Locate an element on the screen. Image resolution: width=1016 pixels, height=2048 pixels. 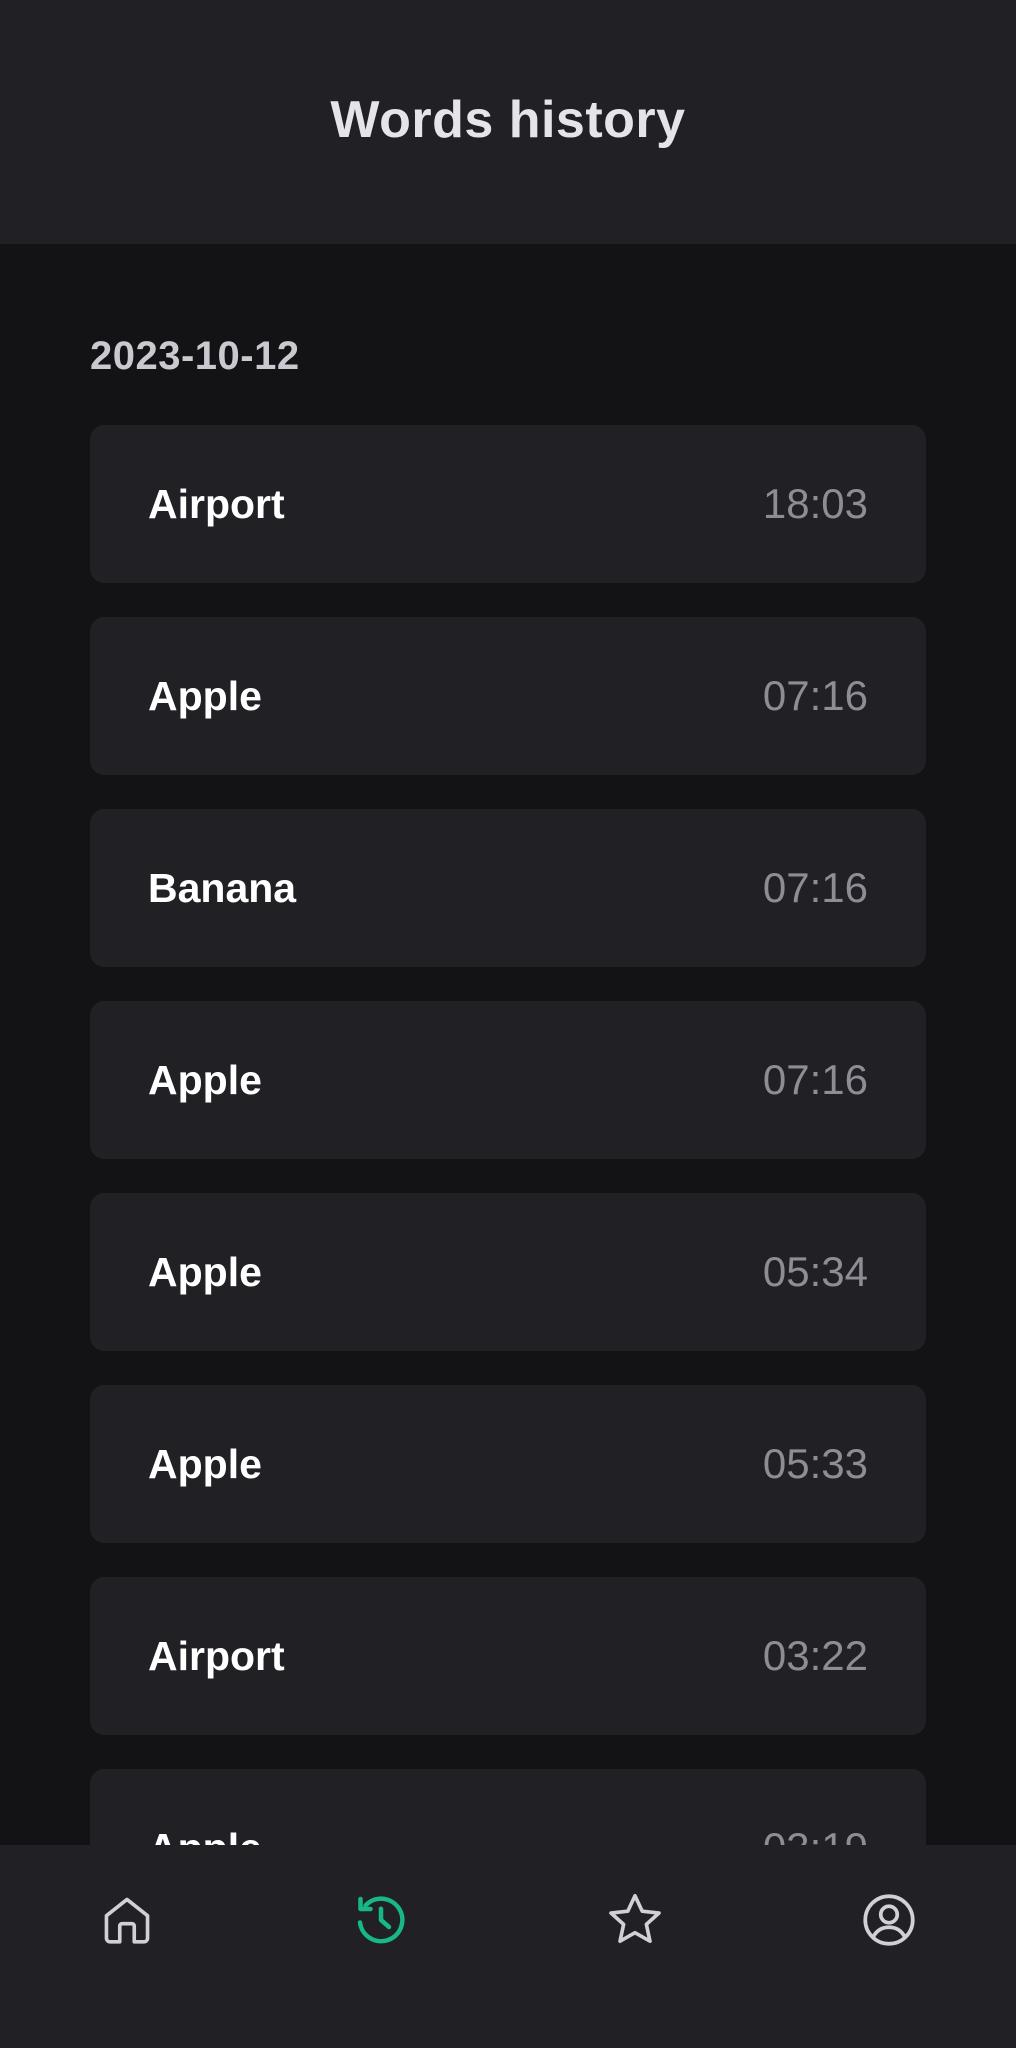
bottom-navigation-bar is located at coordinates (508, 1946).